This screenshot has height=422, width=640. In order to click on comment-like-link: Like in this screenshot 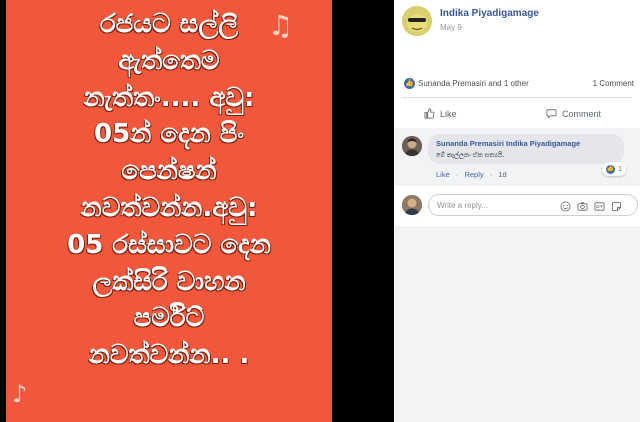, I will do `click(443, 174)`.